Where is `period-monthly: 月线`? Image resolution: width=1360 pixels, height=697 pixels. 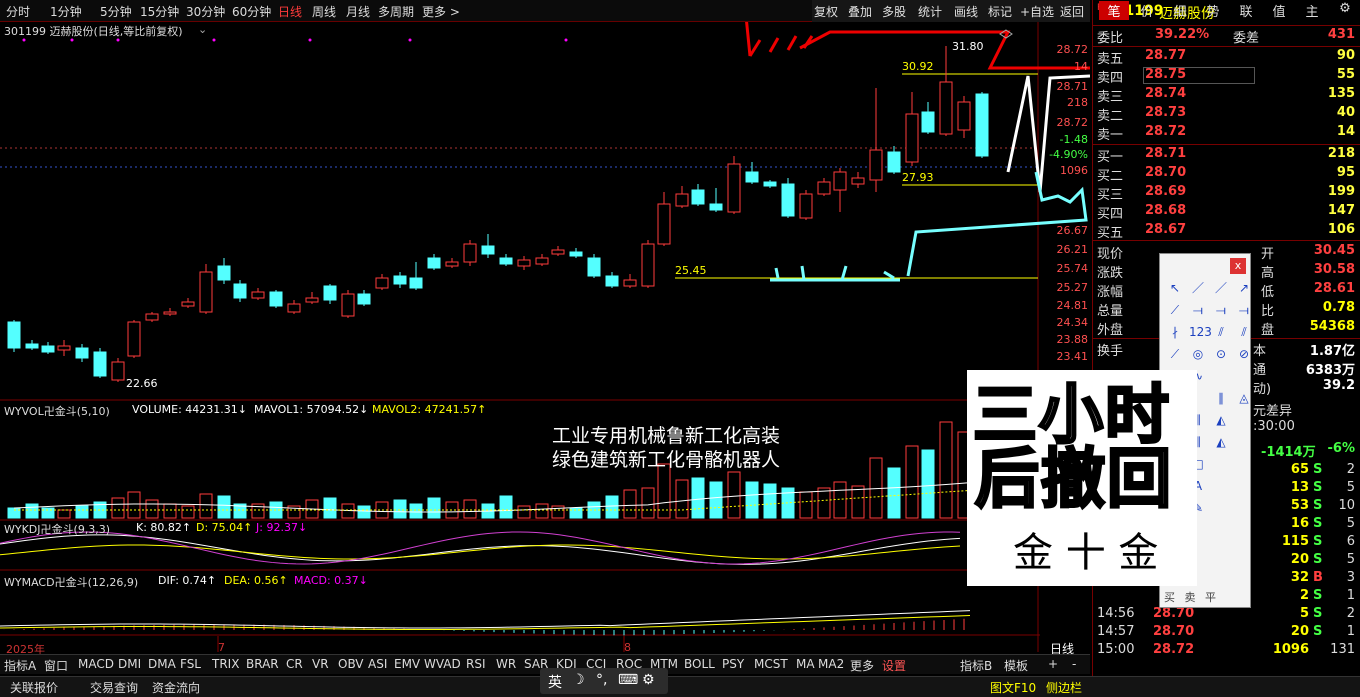
period-monthly: 月线 is located at coordinates (358, 11).